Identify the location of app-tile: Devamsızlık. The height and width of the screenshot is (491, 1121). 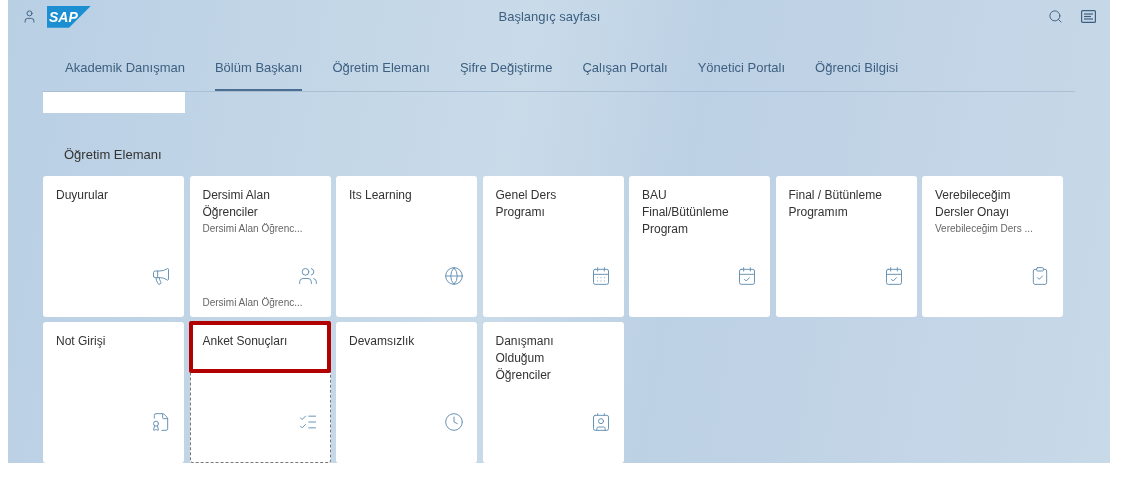
(406, 392).